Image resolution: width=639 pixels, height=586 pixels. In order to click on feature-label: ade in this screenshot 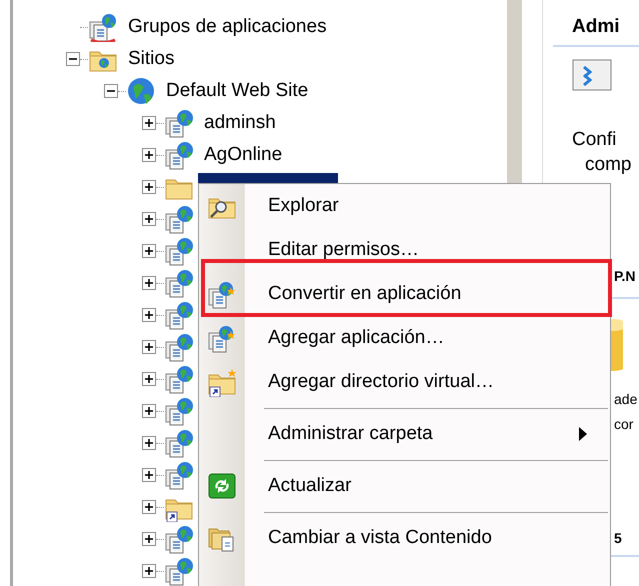, I will do `click(626, 399)`.